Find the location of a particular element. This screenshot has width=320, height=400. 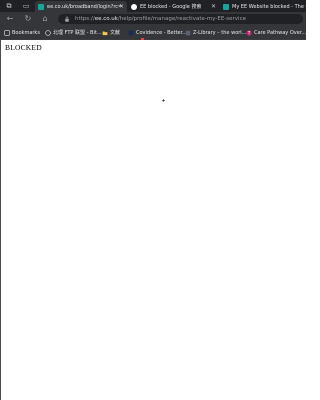

svg-text: T is located at coordinates (249, 32).